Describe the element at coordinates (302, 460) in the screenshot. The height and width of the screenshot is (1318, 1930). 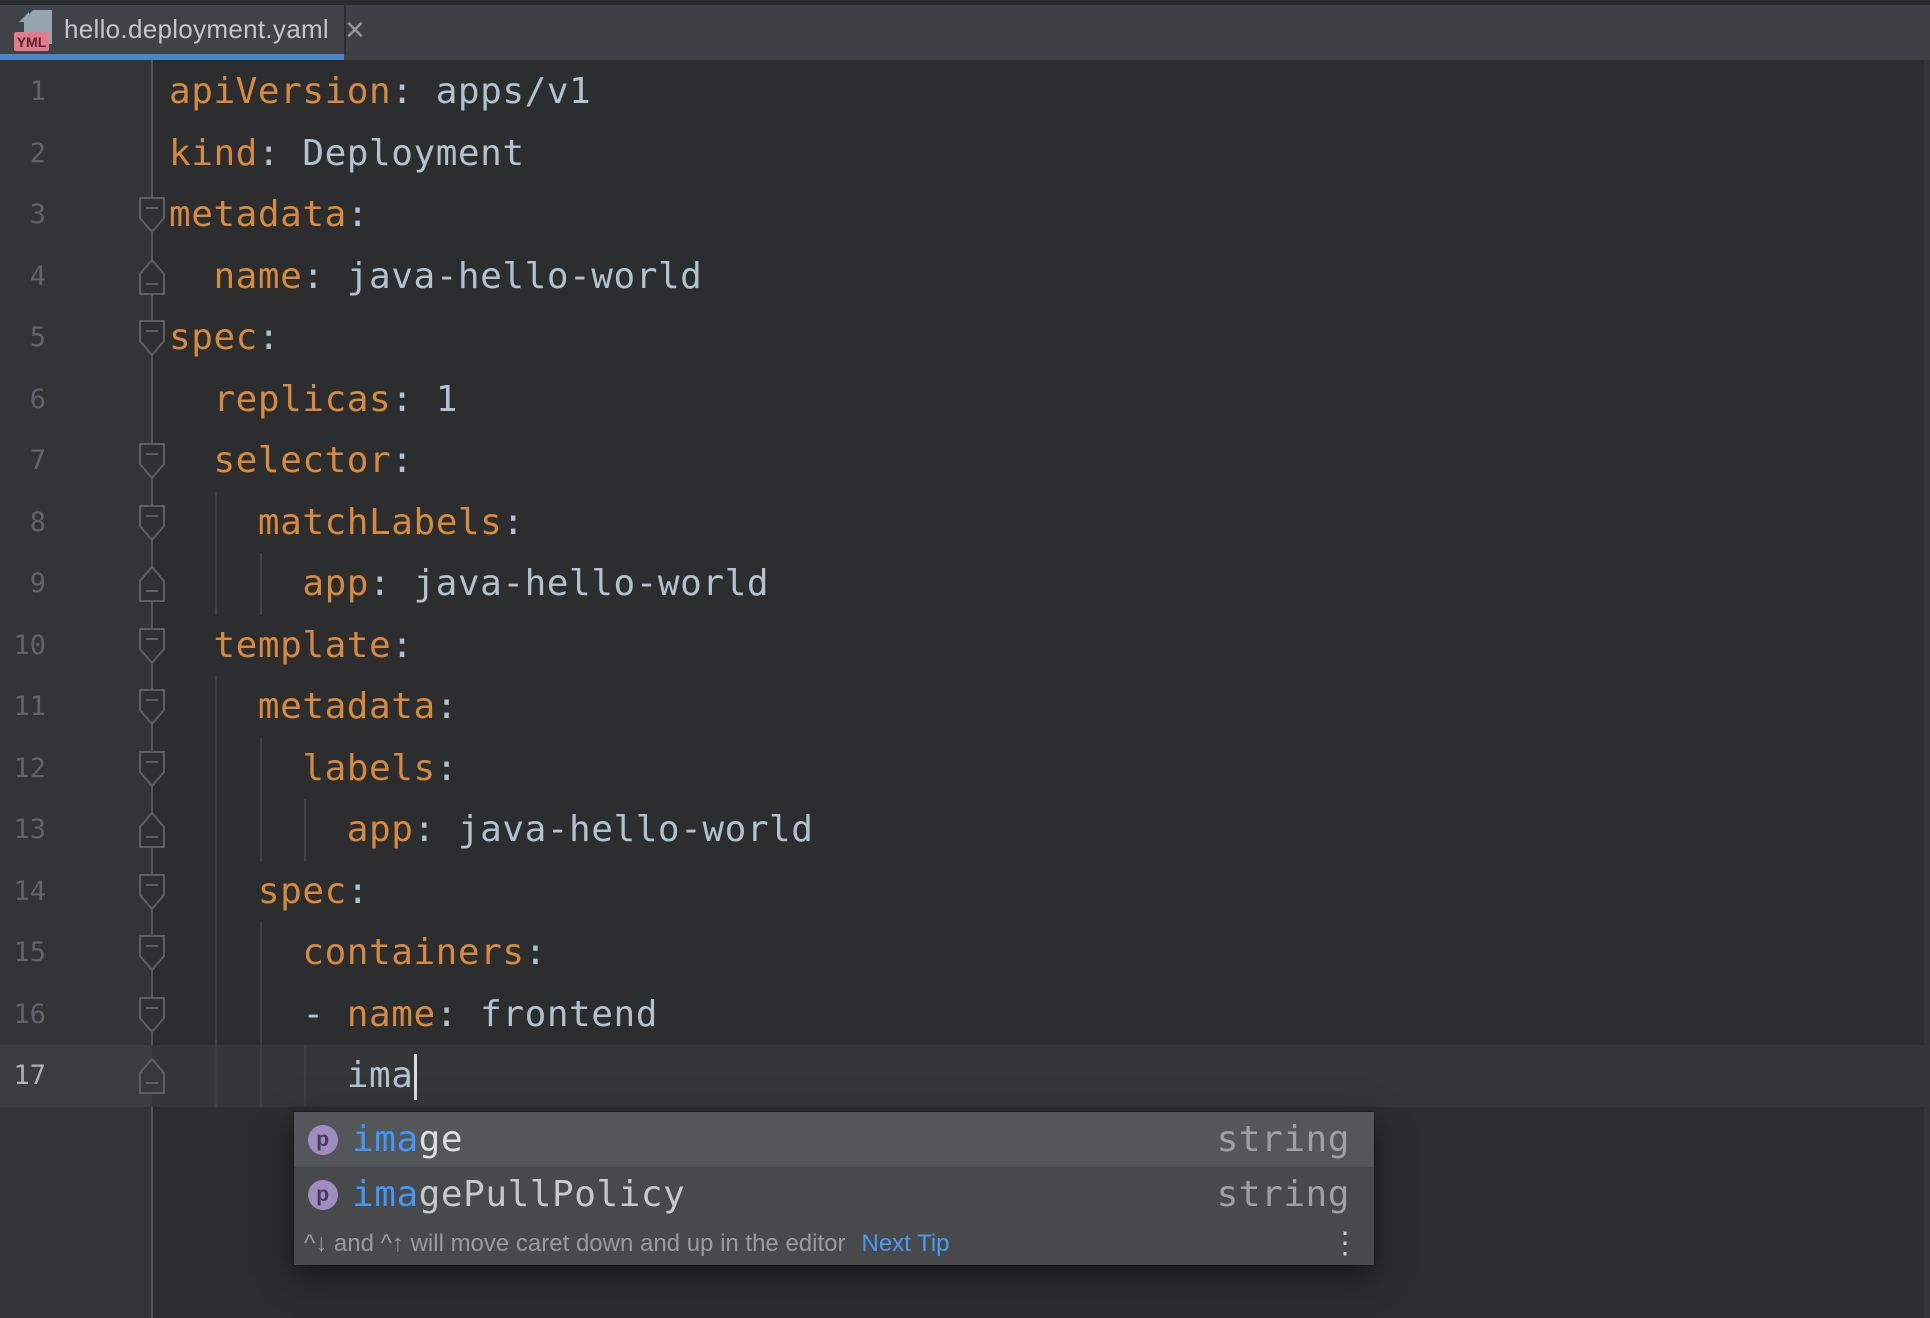
I see `yaml-key: selector` at that location.